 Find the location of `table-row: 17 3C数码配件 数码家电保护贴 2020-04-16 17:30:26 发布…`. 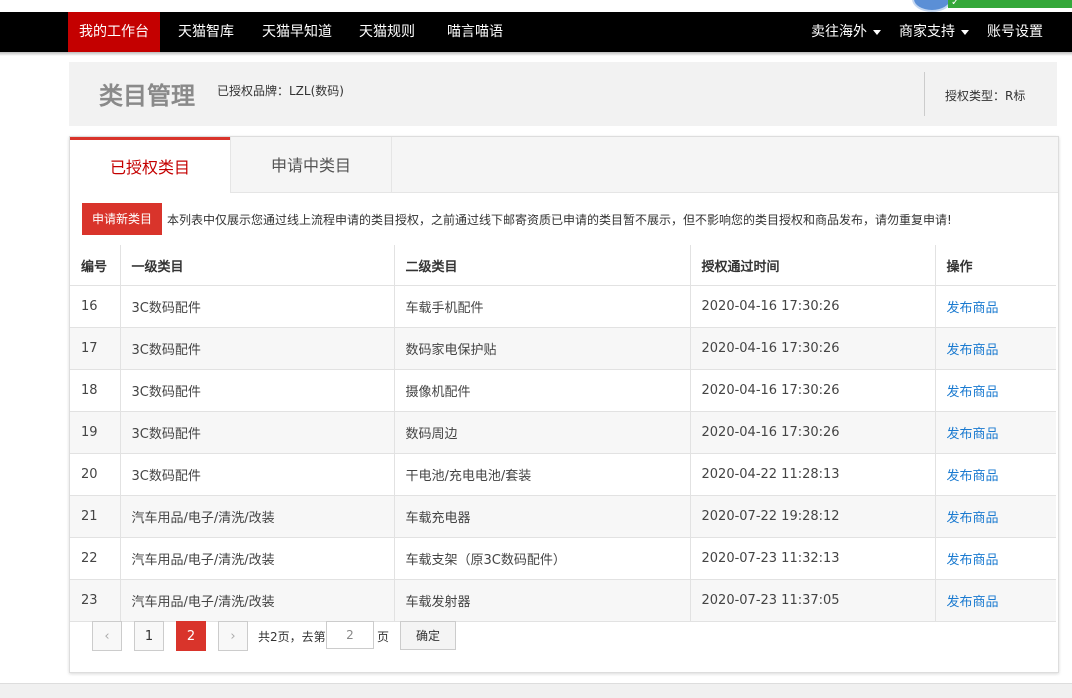

table-row: 17 3C数码配件 数码家电保护贴 2020-04-16 17:30:26 发布… is located at coordinates (563, 348).